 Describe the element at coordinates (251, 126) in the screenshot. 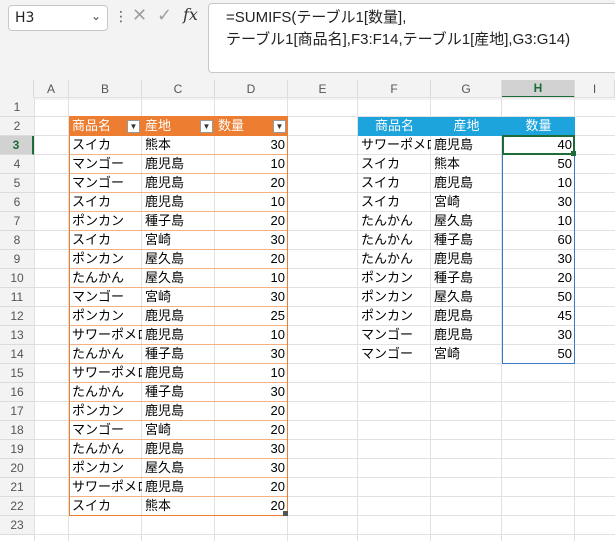

I see `table1-header-cell: 数量 ▼` at that location.